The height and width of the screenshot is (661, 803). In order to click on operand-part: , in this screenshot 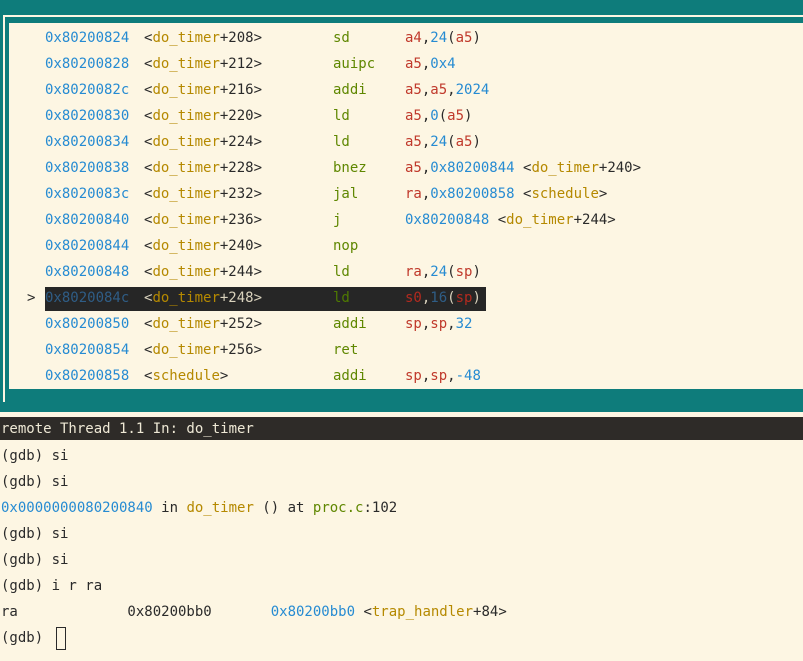, I will do `click(451, 376)`.